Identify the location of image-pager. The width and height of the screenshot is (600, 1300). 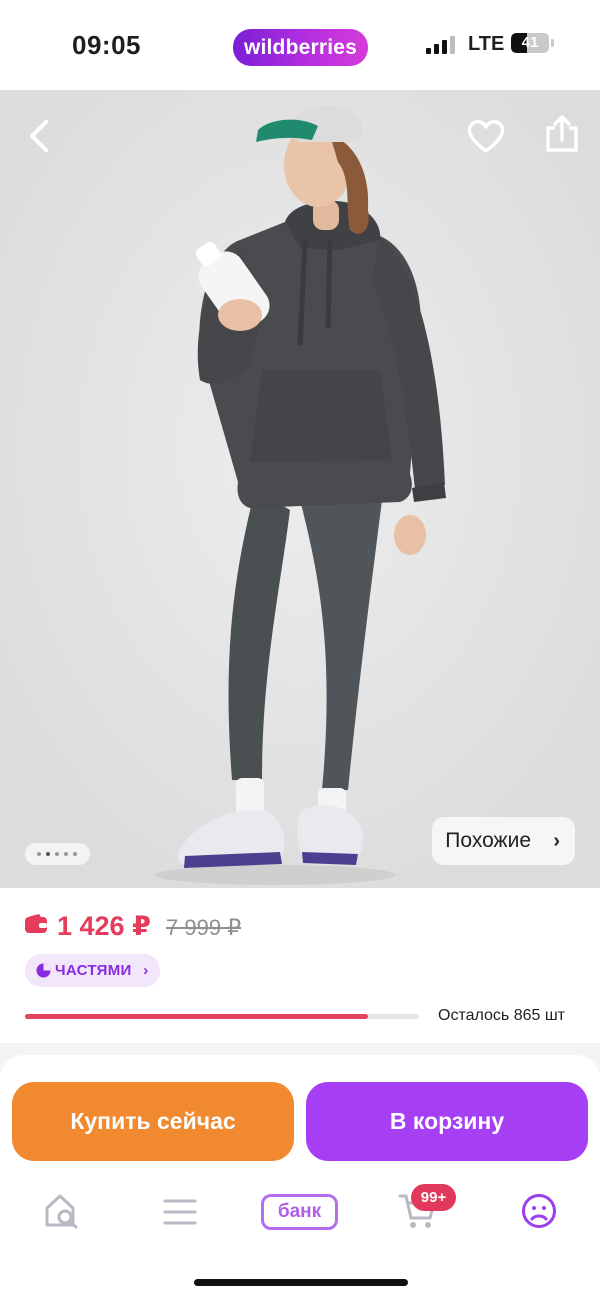
(57, 854).